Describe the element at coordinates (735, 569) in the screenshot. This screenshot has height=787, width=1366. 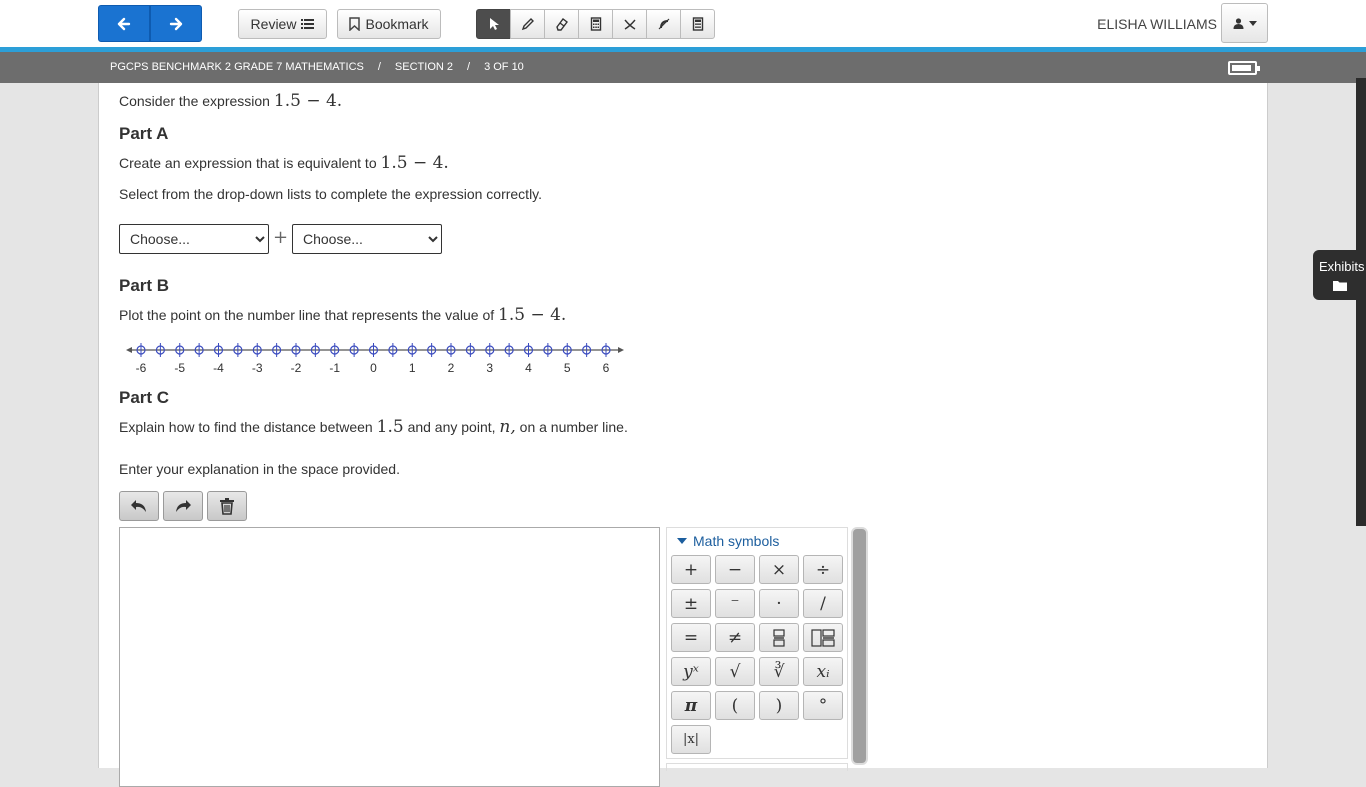
I see `minus-symbol-button: −` at that location.